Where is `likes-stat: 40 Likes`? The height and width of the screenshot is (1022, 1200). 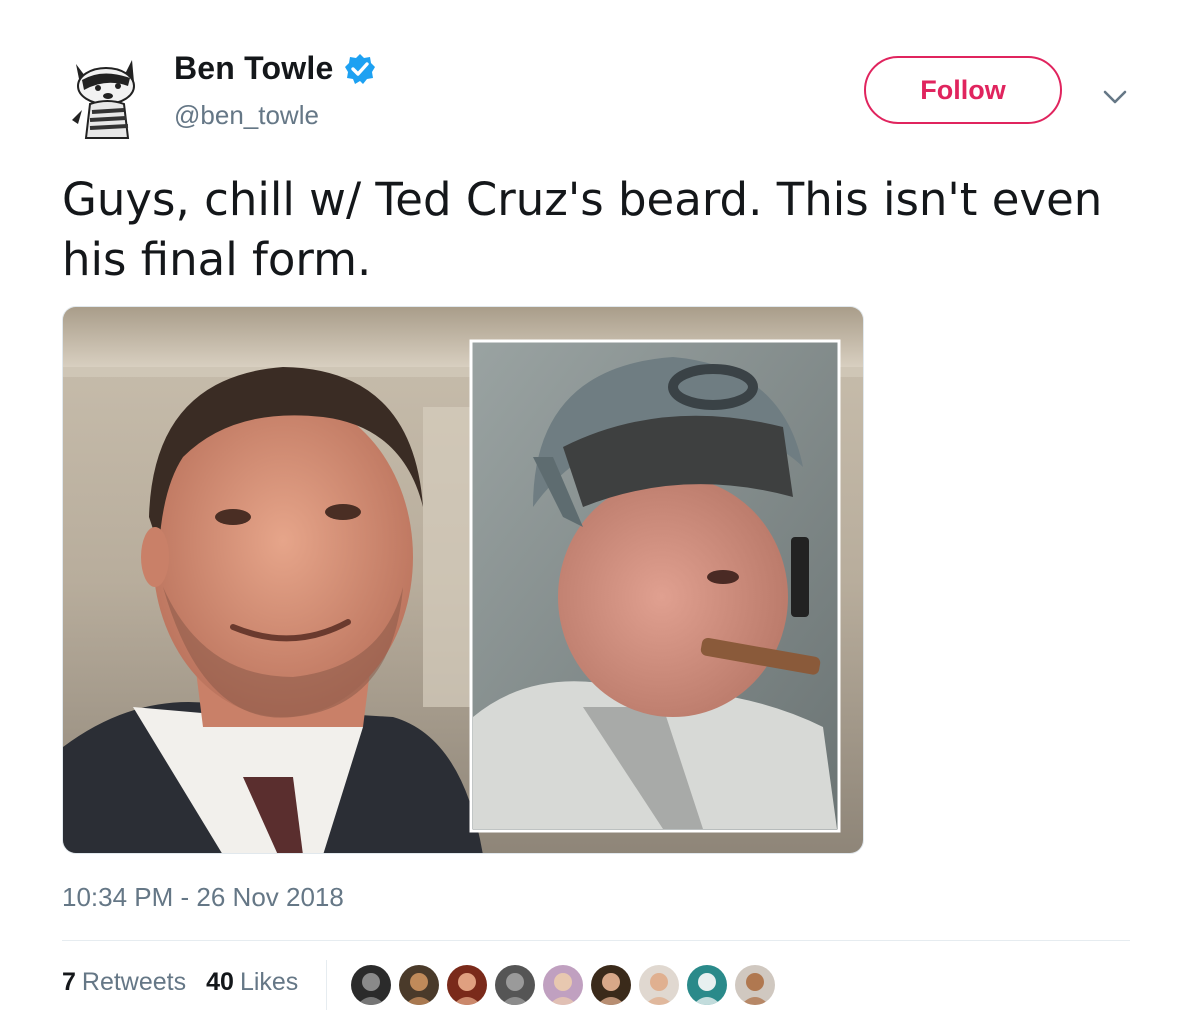 likes-stat: 40 Likes is located at coordinates (252, 982).